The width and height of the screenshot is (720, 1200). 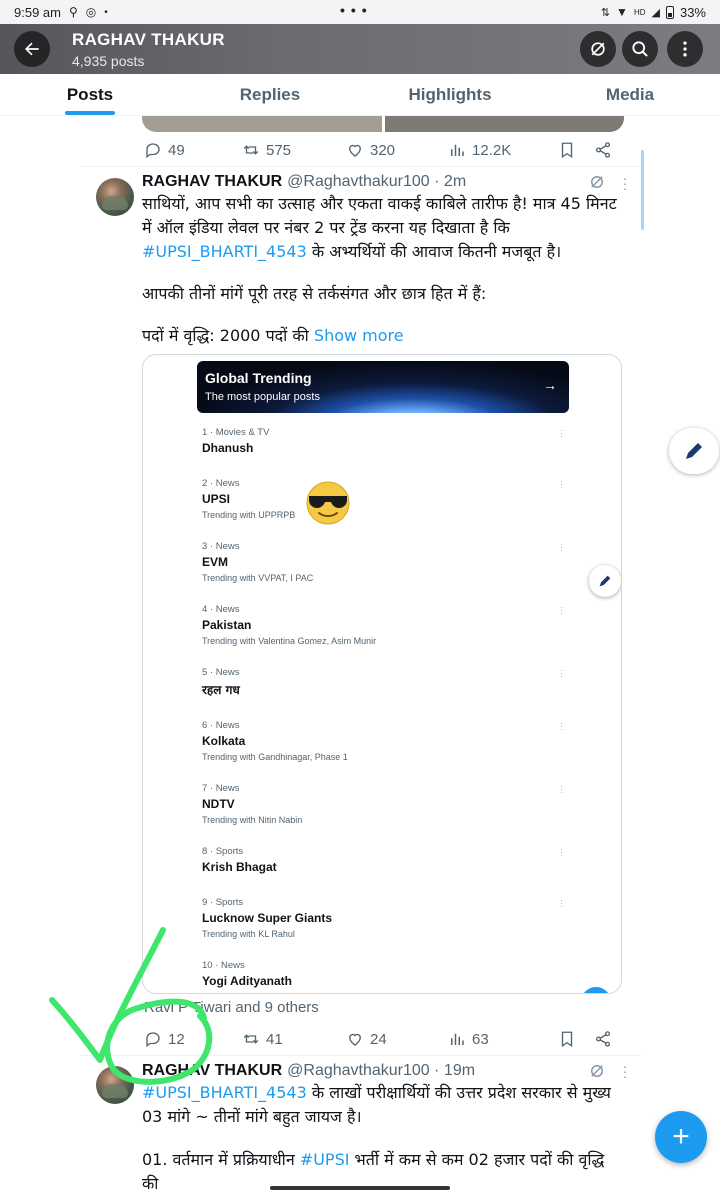 I want to click on arrow-right-icon: →, so click(x=550, y=385).